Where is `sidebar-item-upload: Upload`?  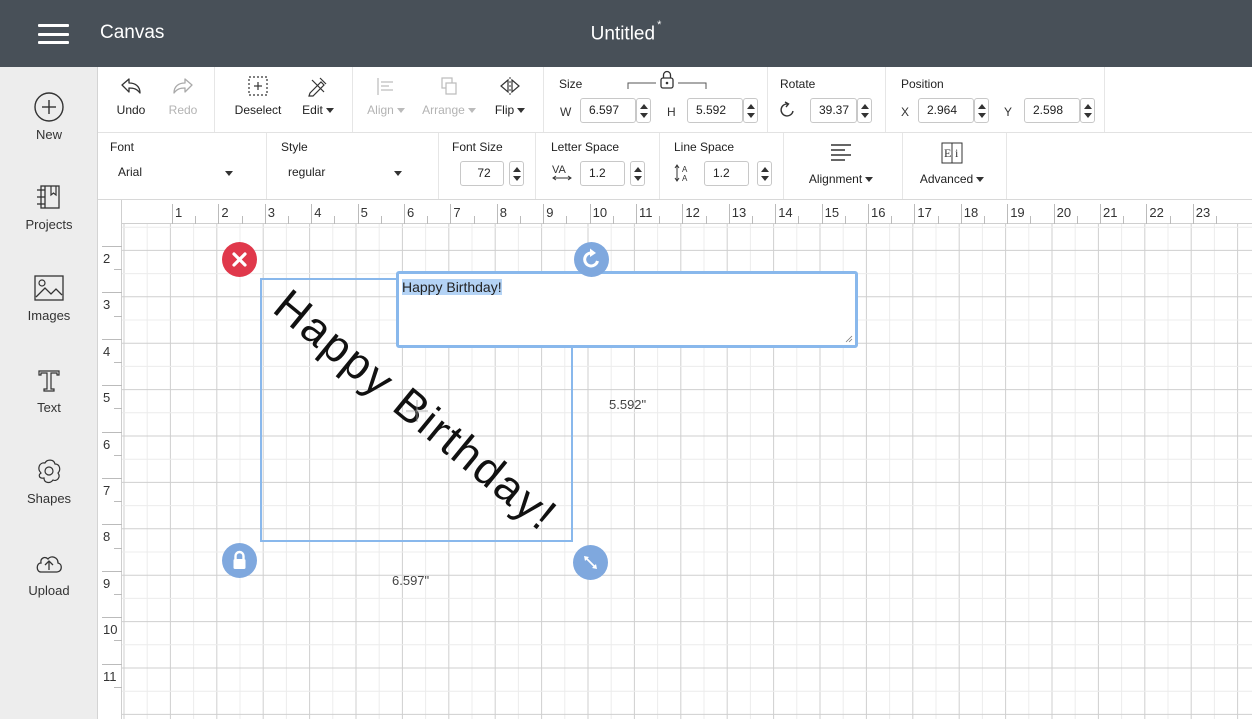
sidebar-item-upload: Upload is located at coordinates (49, 572).